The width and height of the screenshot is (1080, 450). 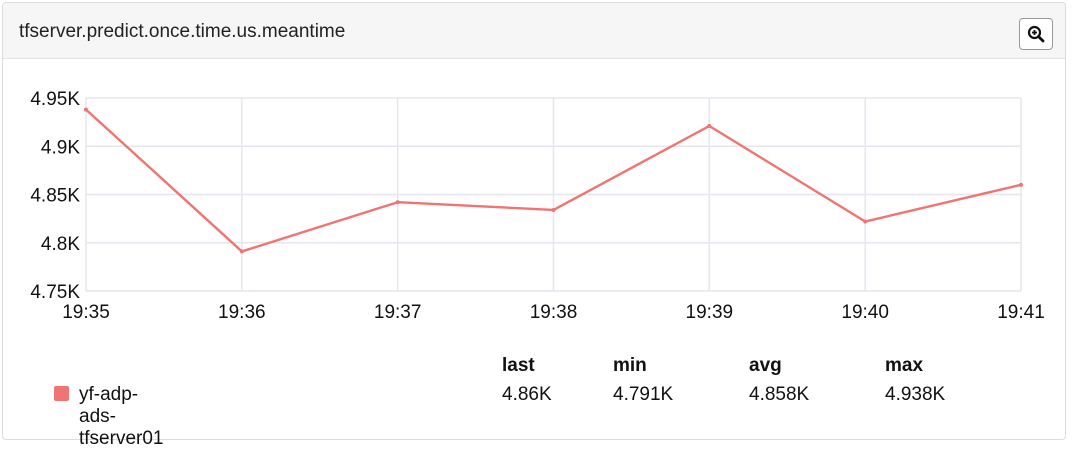 What do you see at coordinates (55, 99) in the screenshot?
I see `y-tick-label: 4.95K` at bounding box center [55, 99].